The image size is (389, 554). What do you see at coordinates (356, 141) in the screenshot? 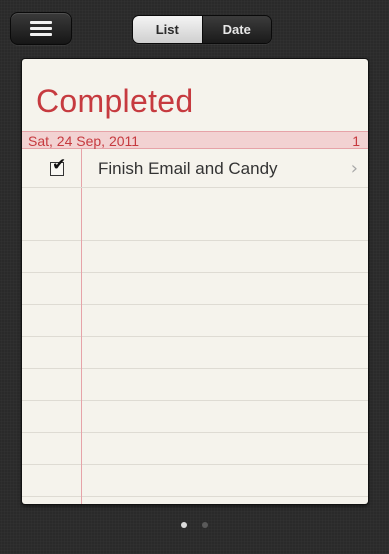
I see `section-count: 1` at bounding box center [356, 141].